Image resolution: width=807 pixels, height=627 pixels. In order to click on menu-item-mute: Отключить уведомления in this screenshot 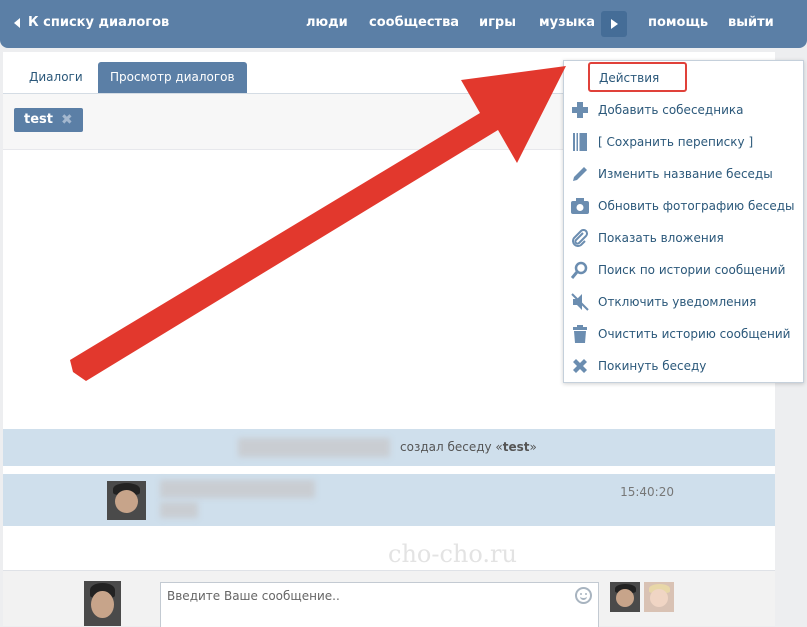, I will do `click(683, 302)`.